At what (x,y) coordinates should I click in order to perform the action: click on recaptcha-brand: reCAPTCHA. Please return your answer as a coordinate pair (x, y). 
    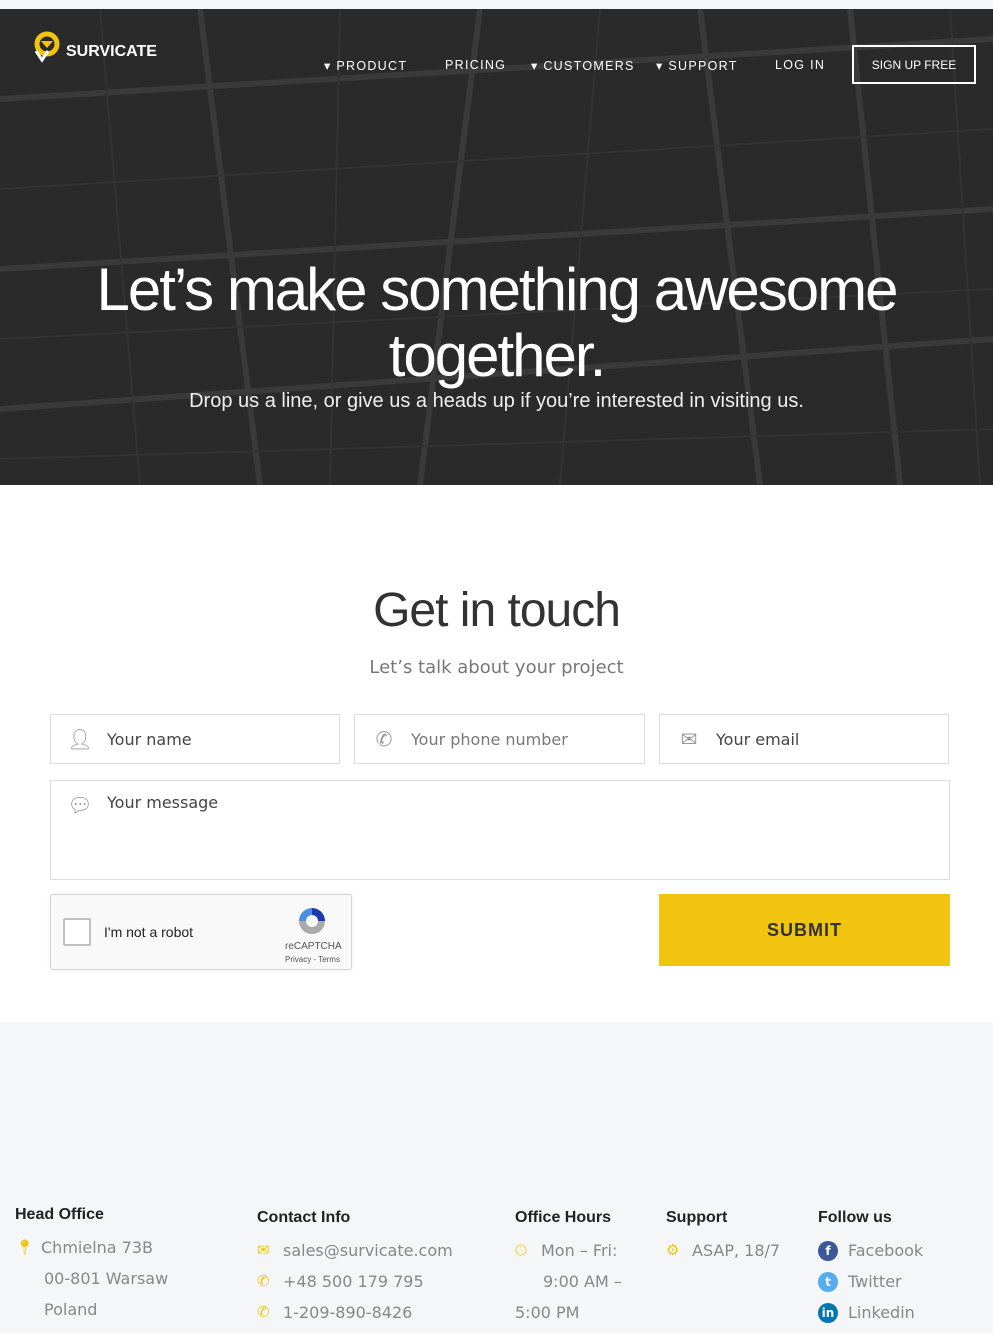
    Looking at the image, I should click on (313, 946).